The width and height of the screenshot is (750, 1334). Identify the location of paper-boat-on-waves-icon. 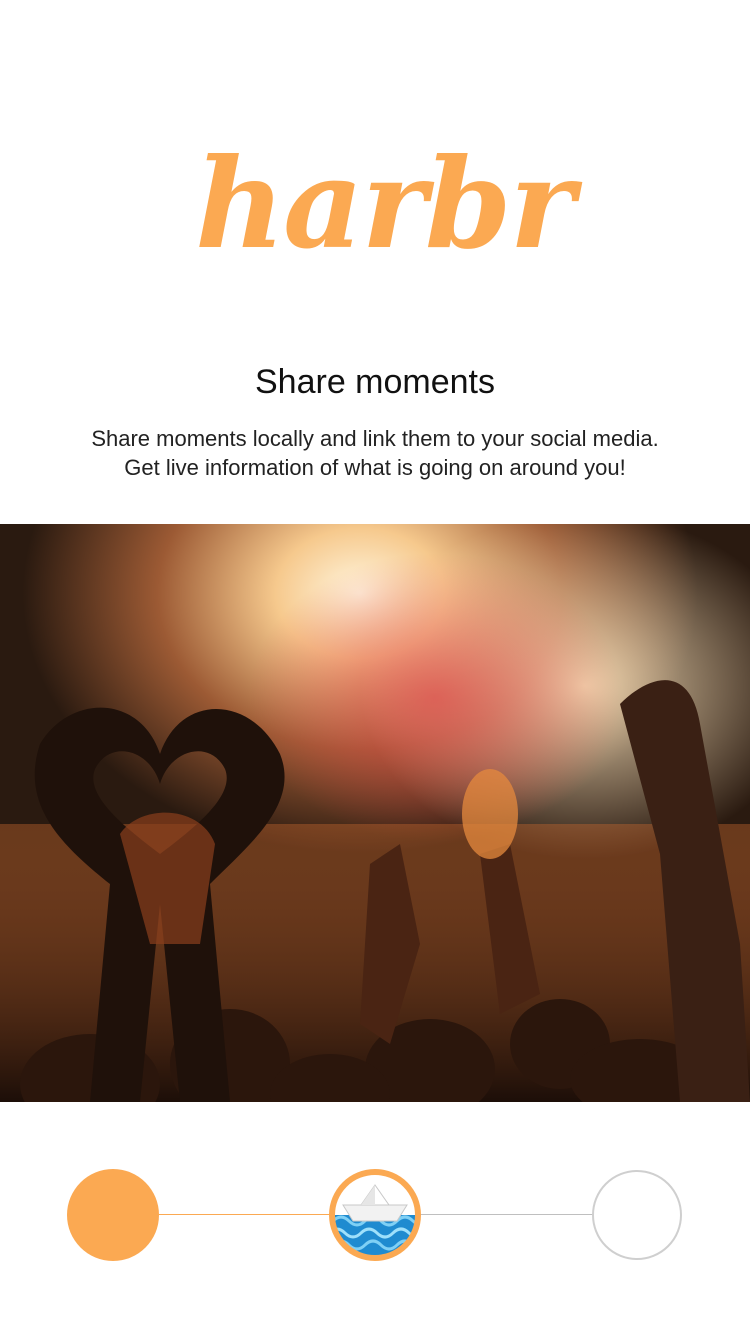
(375, 1215).